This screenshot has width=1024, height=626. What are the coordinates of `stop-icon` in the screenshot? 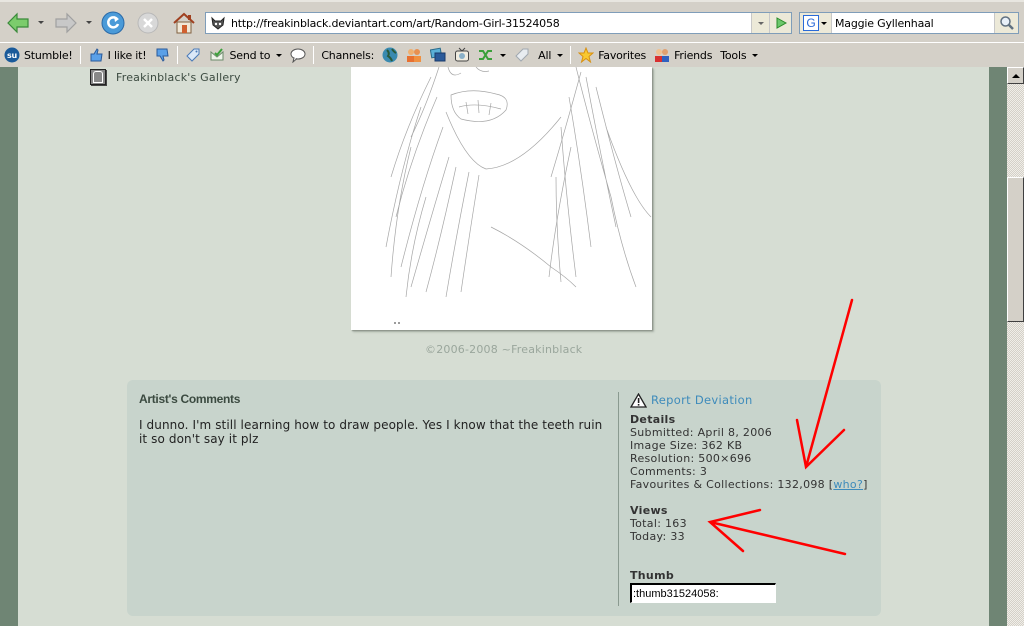 It's located at (148, 23).